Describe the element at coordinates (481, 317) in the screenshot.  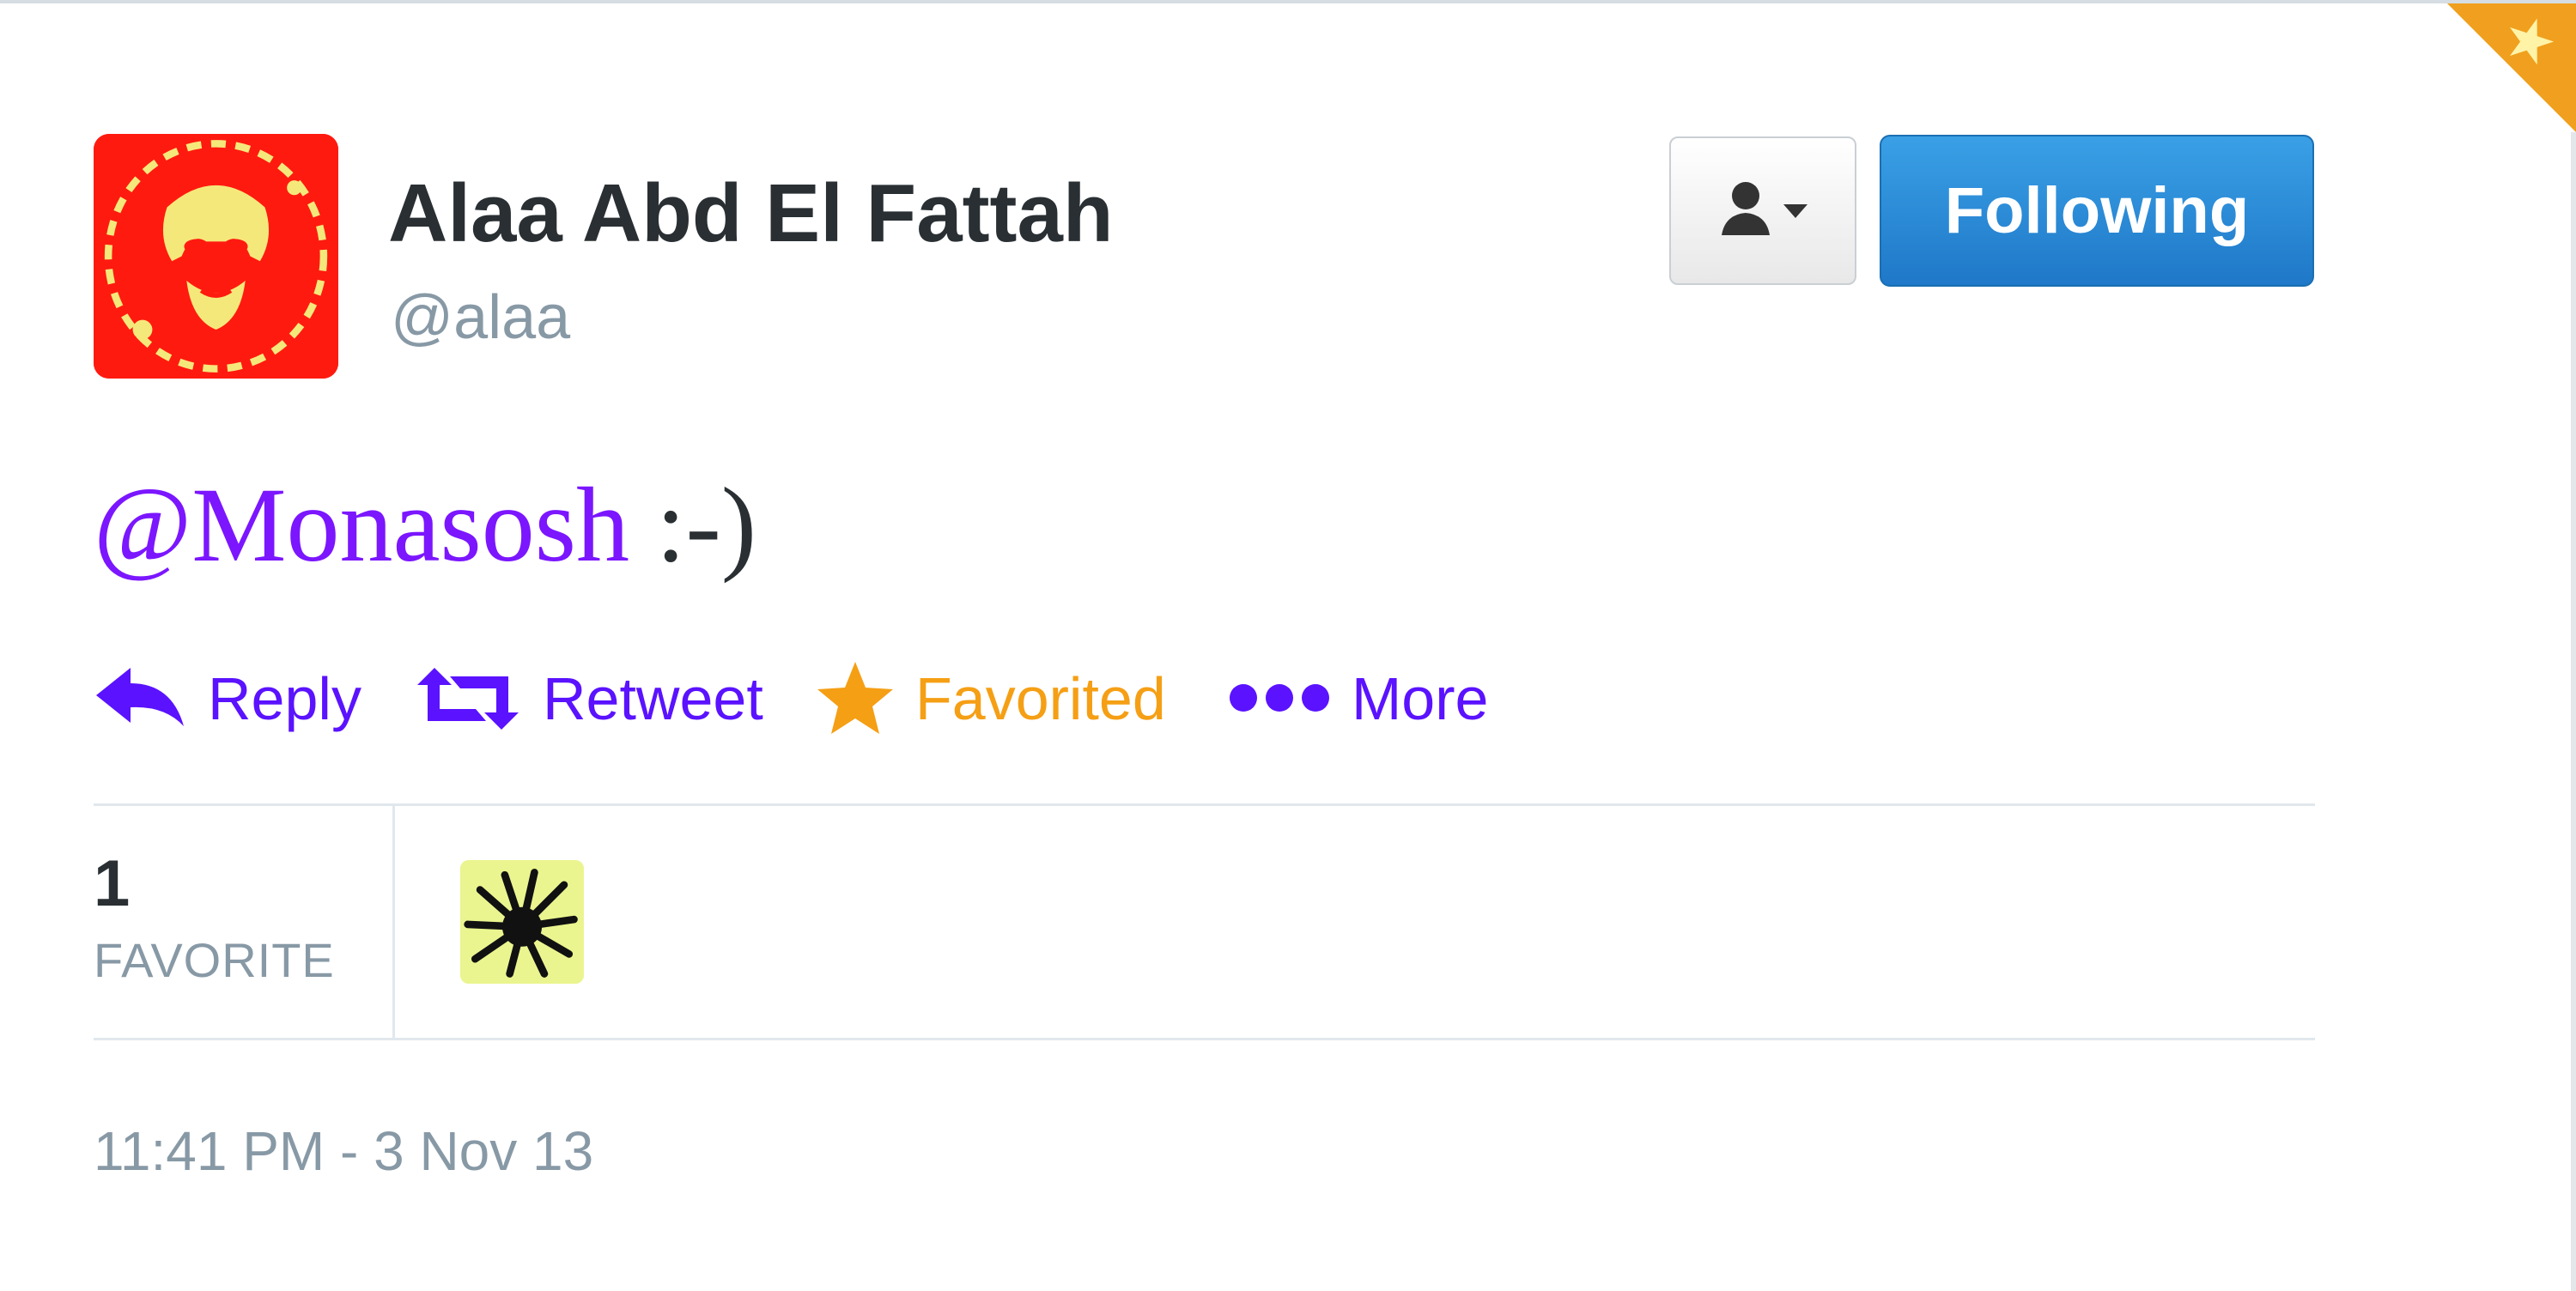
I see `author-handle: @alaa` at that location.